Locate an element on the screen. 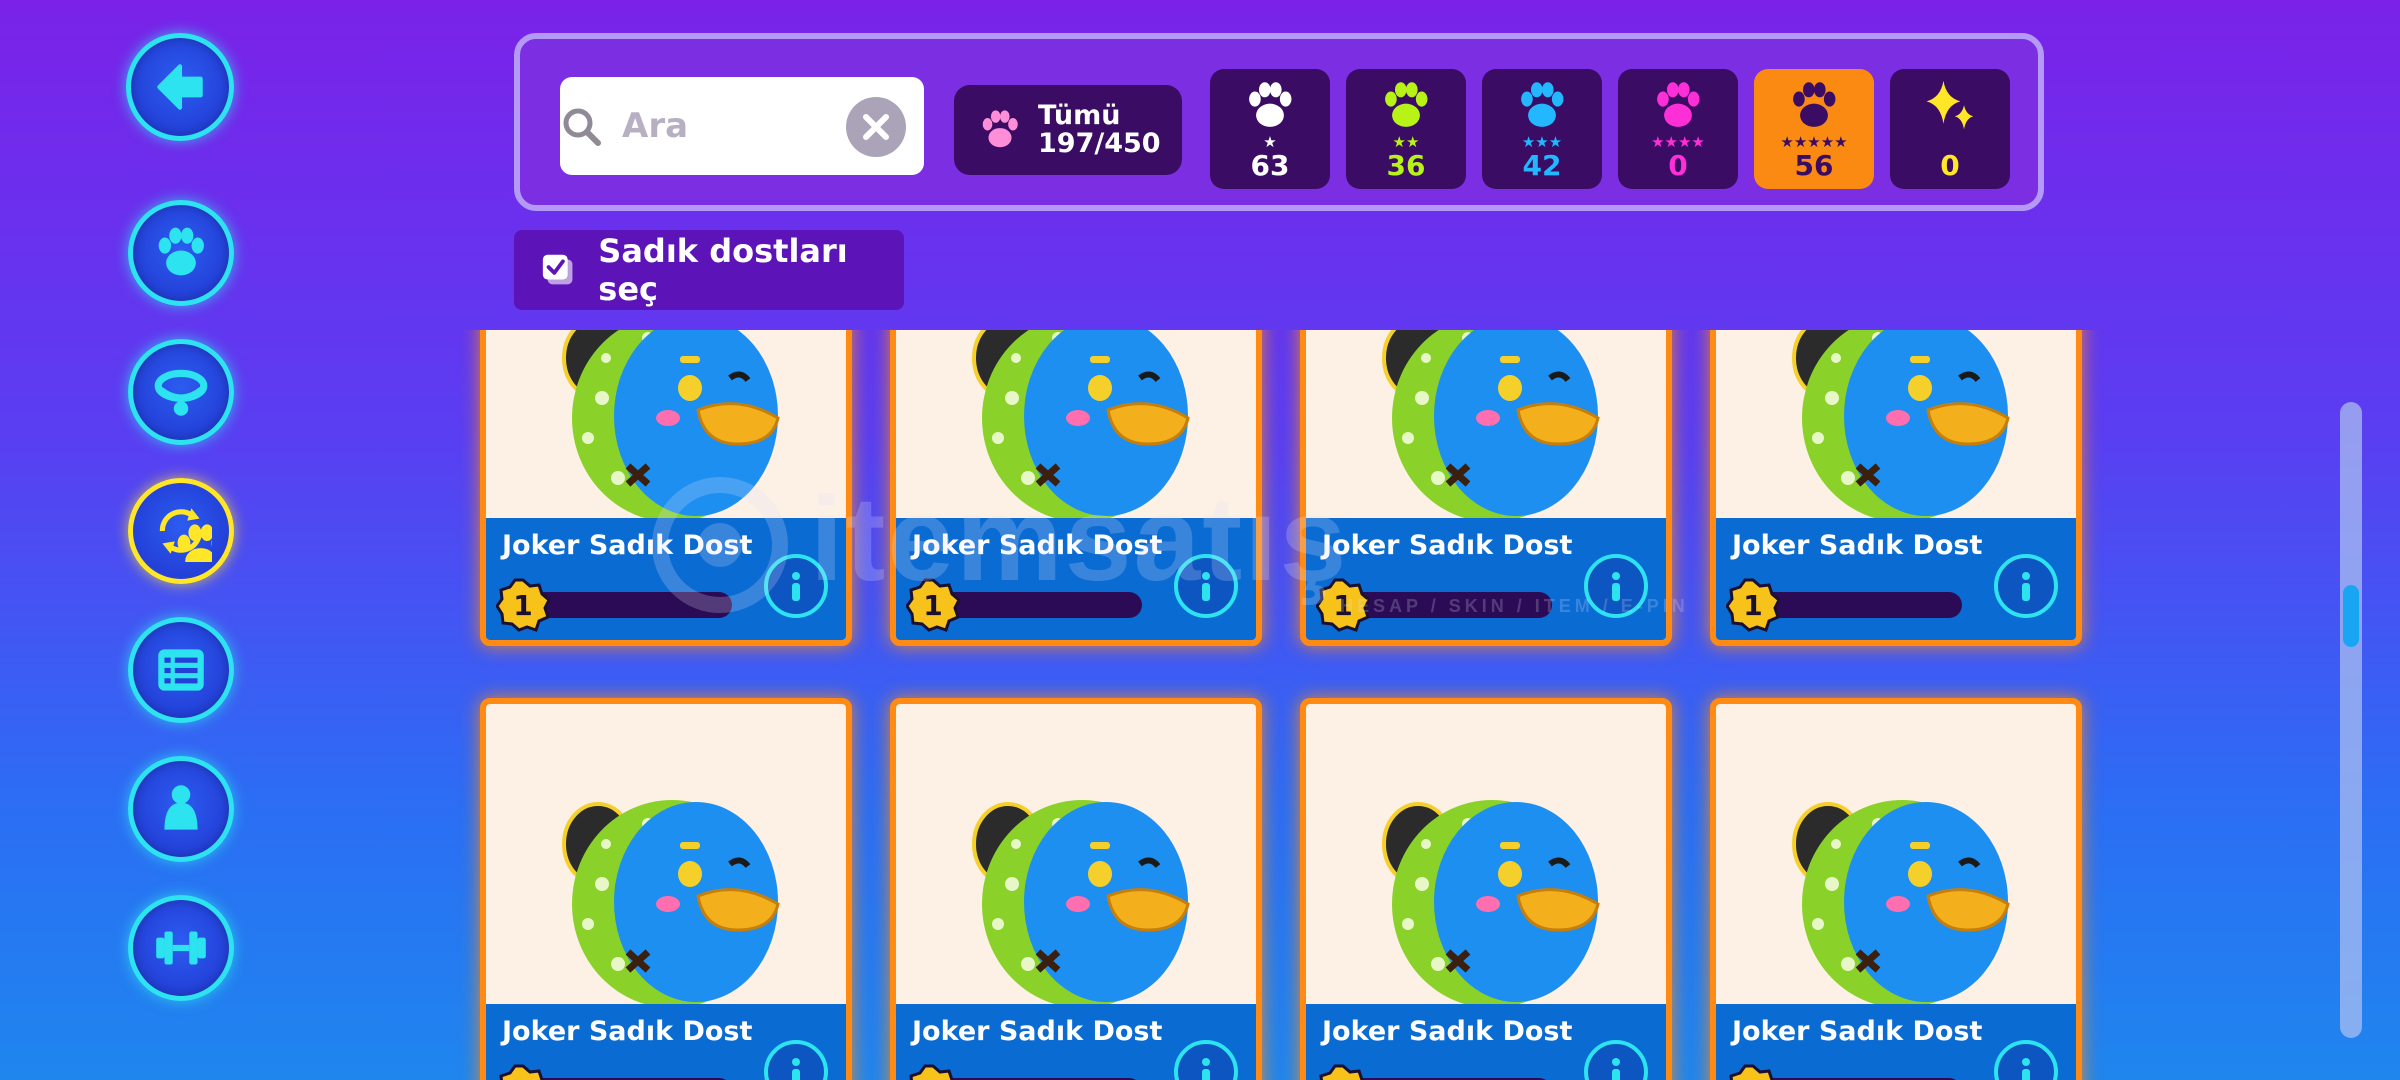  filter-all-button: Tümü 197/450 is located at coordinates (1068, 130).